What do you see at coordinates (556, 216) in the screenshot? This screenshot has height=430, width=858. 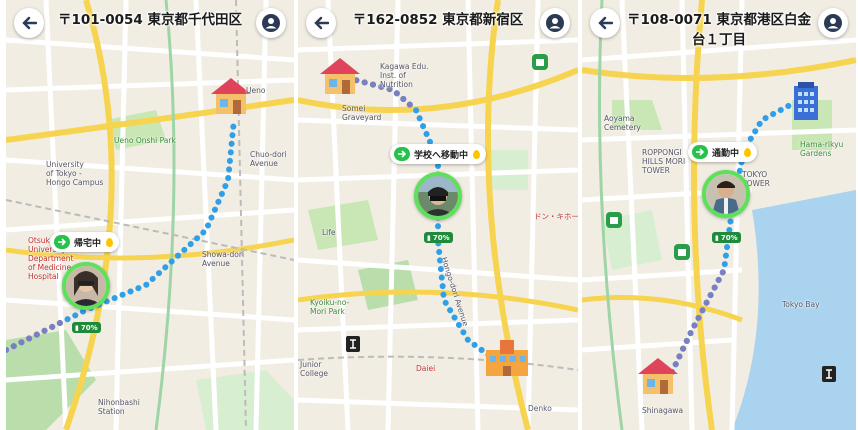 I see `map-label: ドン・キホーテ` at bounding box center [556, 216].